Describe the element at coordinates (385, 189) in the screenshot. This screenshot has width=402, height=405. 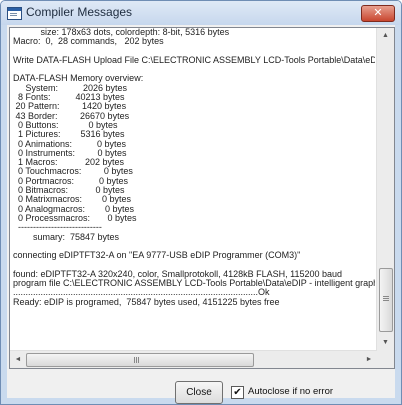
I see `vertical-scrollbar: ▲ ▼` at that location.